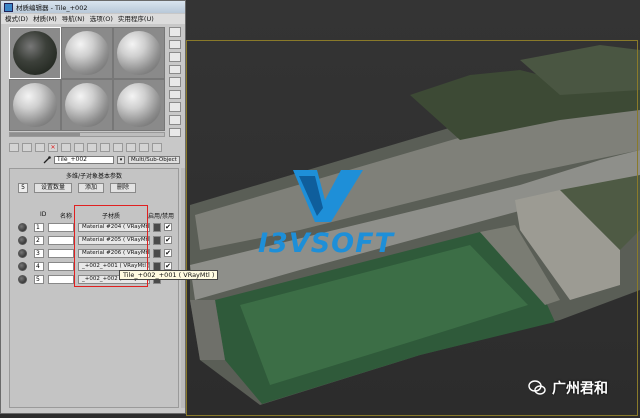 The width and height of the screenshot is (640, 418). What do you see at coordinates (111, 215) in the screenshot?
I see `column-header-submaterial: 子材质` at bounding box center [111, 215].